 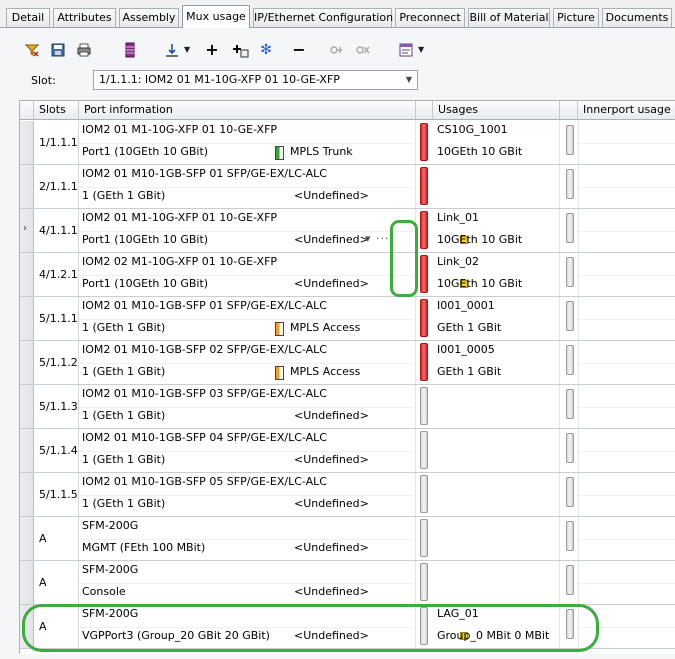 I want to click on slot-cell: 5/1.1.4, so click(x=56, y=450).